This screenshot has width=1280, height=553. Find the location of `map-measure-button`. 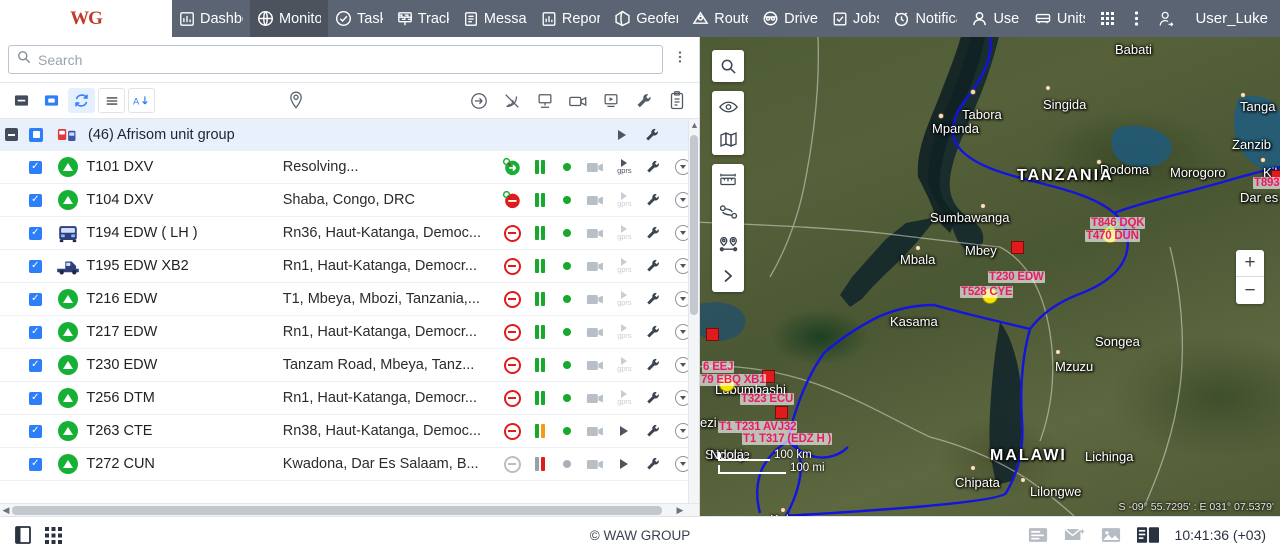

map-measure-button is located at coordinates (728, 180).